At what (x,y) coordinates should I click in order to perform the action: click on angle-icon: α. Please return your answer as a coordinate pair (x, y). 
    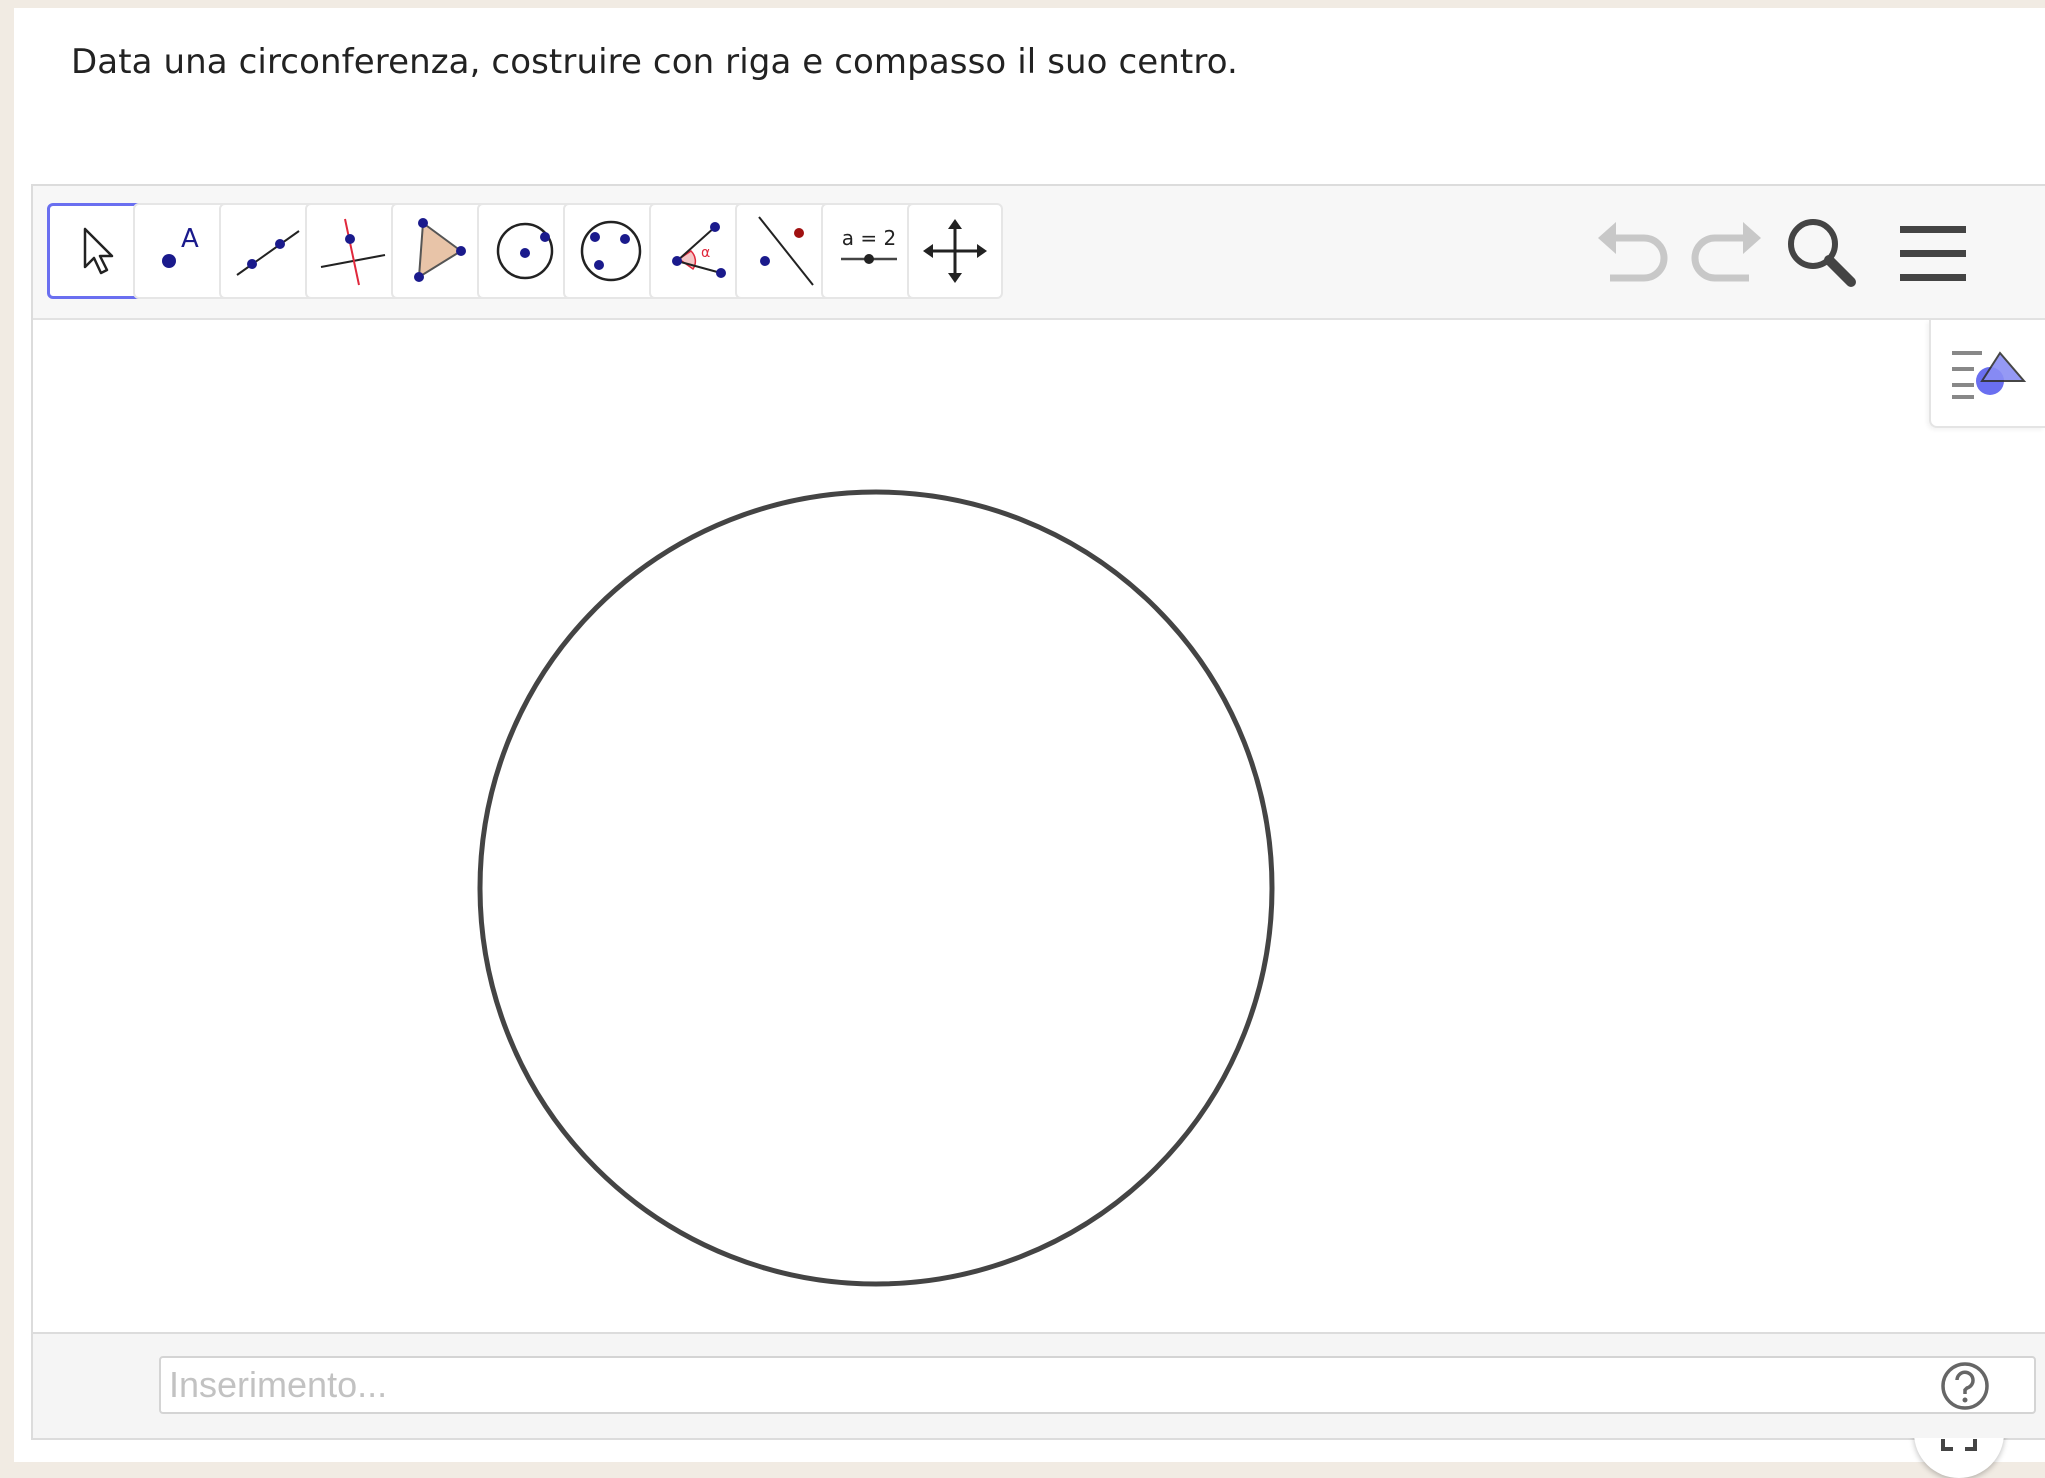
    Looking at the image, I should click on (699, 250).